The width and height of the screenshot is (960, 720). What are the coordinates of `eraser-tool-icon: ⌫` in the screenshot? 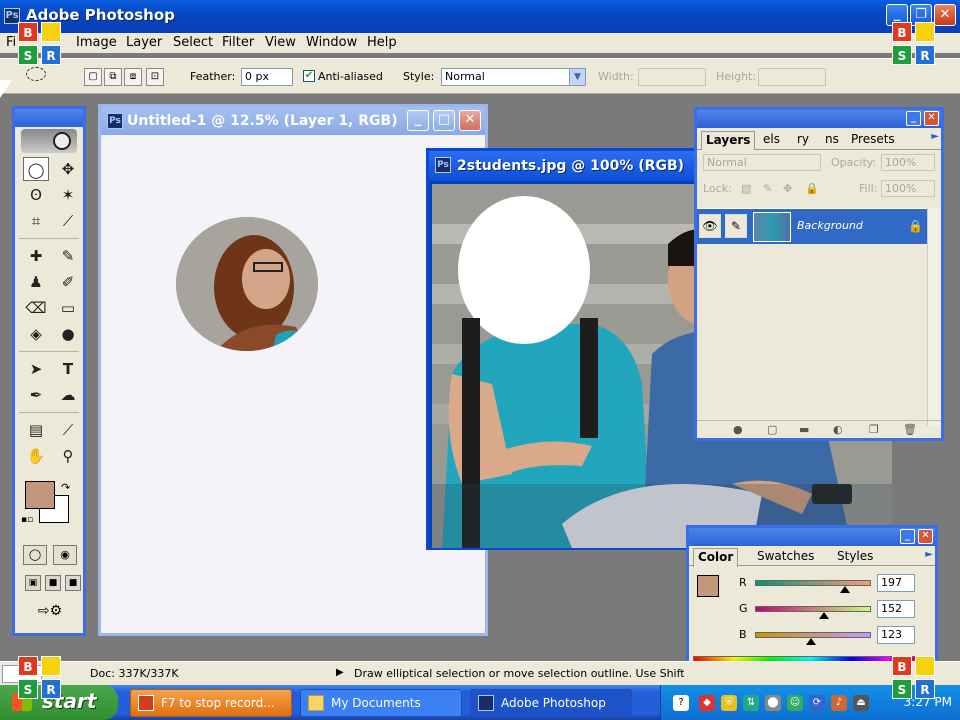 It's located at (36, 308).